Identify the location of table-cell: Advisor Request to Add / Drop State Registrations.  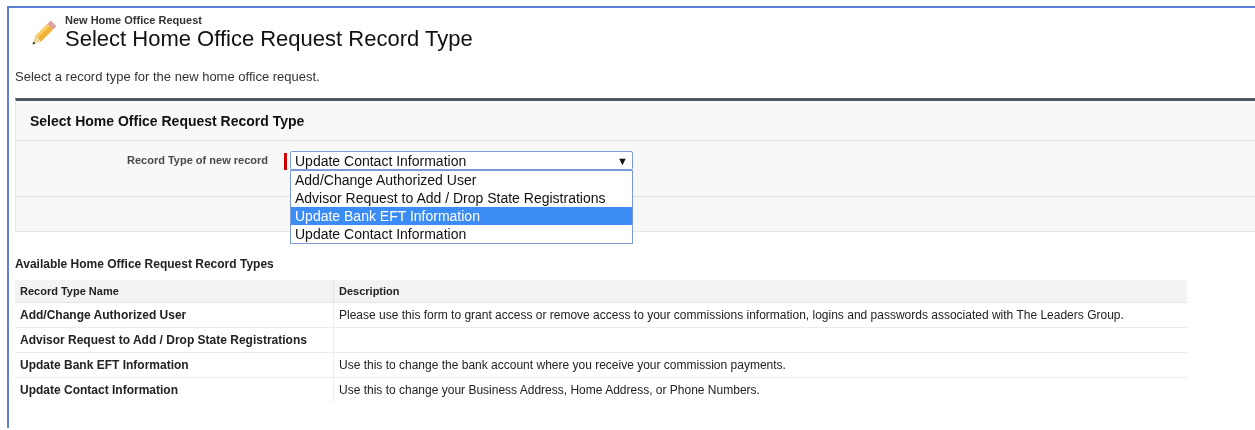
(174, 340).